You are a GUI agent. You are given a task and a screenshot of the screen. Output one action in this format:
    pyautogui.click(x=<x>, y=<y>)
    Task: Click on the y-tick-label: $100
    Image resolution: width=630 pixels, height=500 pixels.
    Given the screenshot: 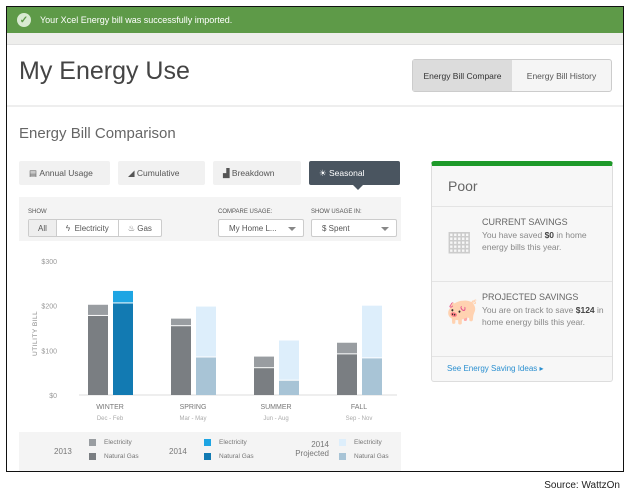 What is the action you would take?
    pyautogui.click(x=49, y=351)
    